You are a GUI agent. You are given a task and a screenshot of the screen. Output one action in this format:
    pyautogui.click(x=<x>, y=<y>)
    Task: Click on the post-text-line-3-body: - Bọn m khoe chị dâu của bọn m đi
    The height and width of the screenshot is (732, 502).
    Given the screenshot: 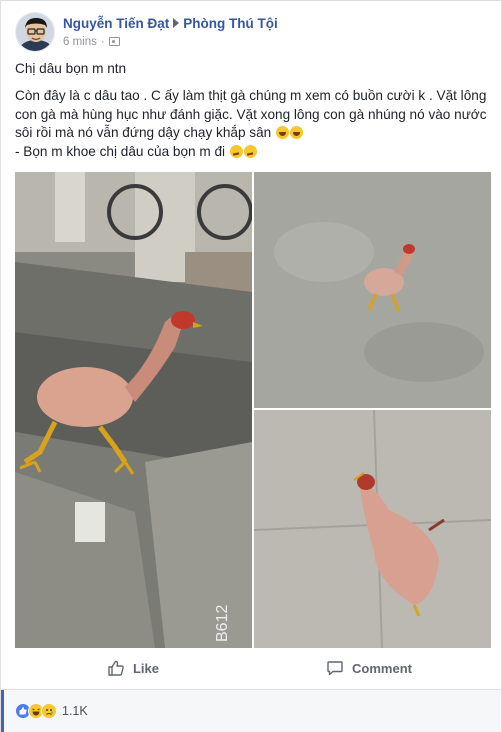 What is the action you would take?
    pyautogui.click(x=120, y=151)
    